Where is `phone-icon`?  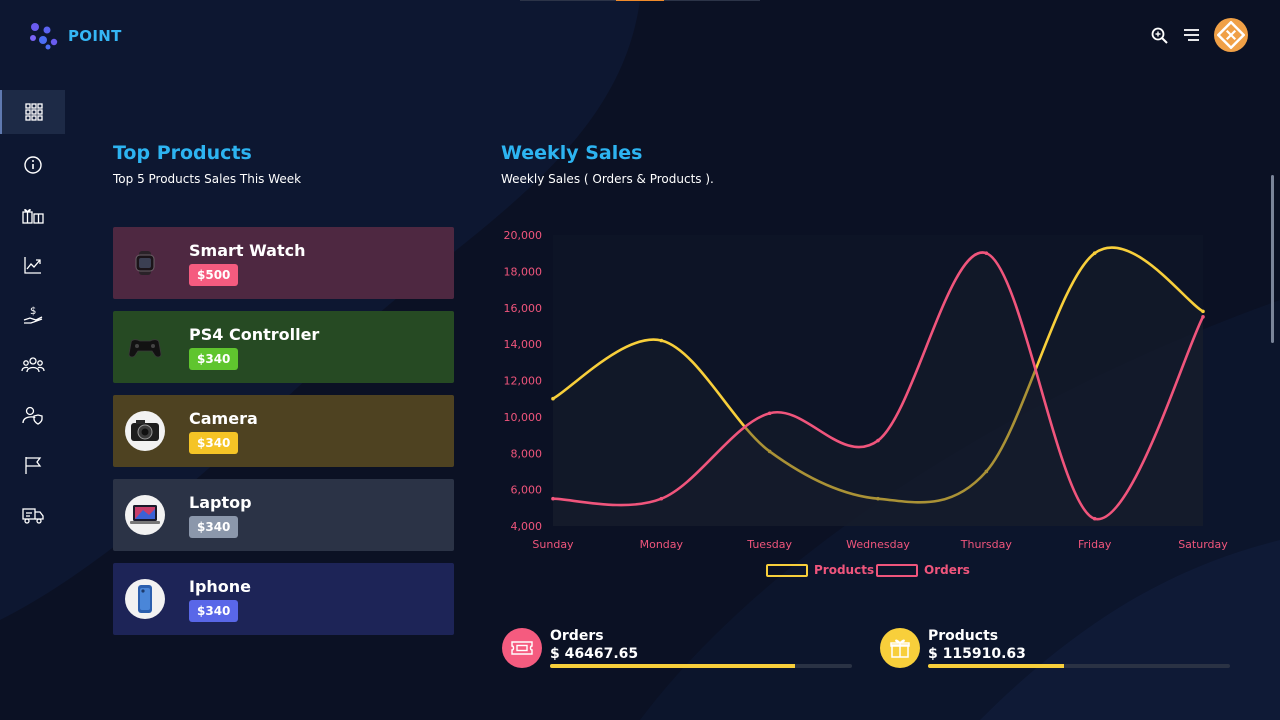 phone-icon is located at coordinates (145, 599).